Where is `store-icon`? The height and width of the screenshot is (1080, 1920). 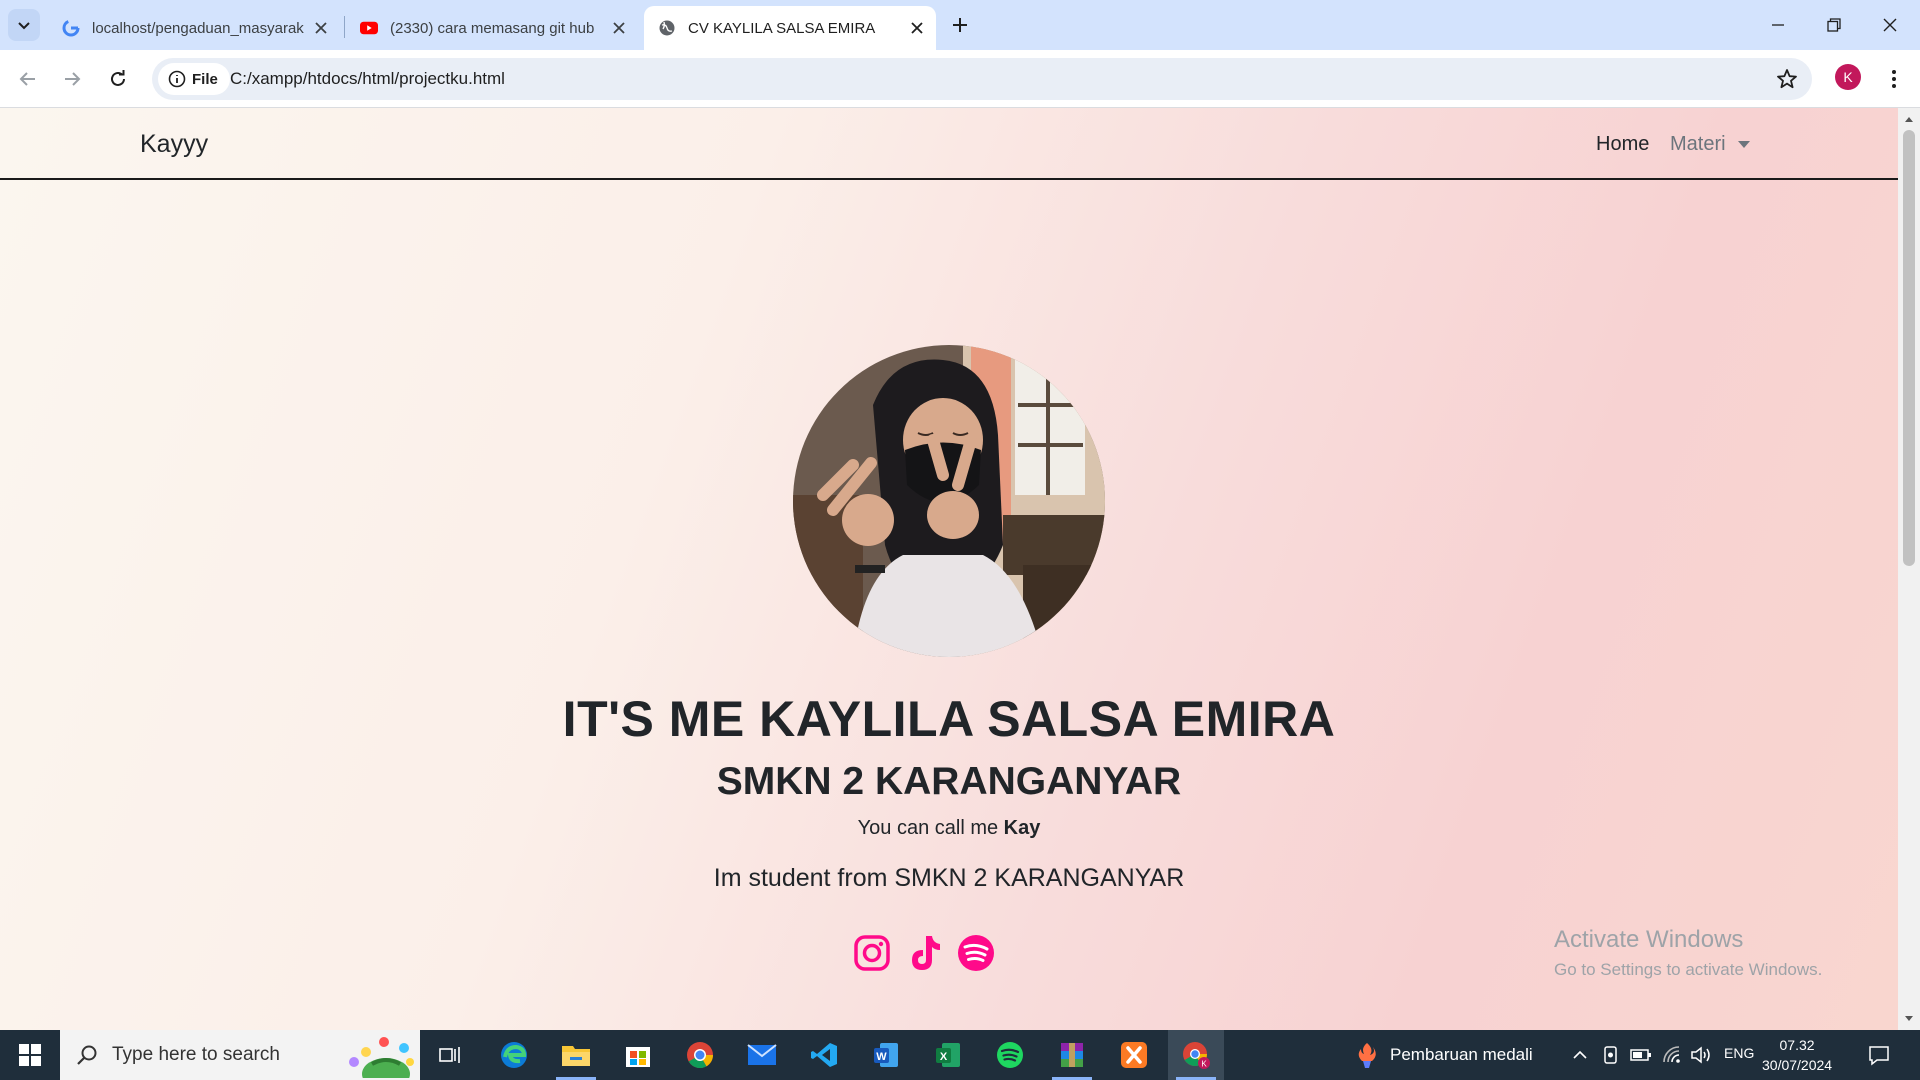 store-icon is located at coordinates (638, 1057).